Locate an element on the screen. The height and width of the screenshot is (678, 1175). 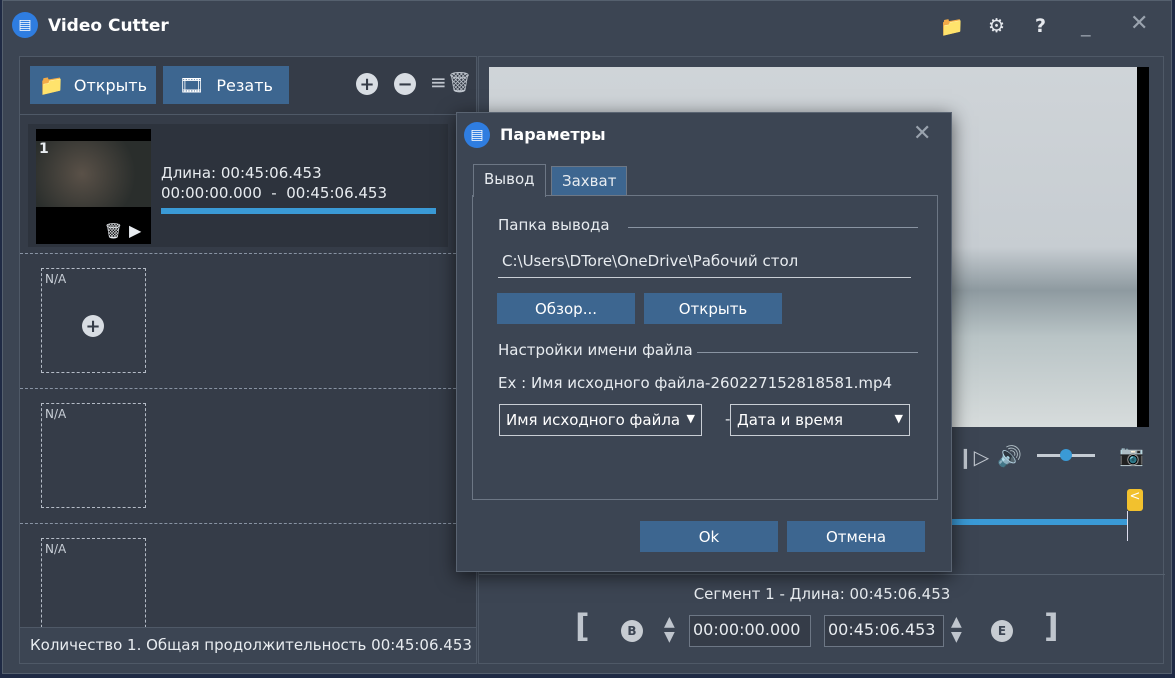
add-icon: + is located at coordinates (367, 84).